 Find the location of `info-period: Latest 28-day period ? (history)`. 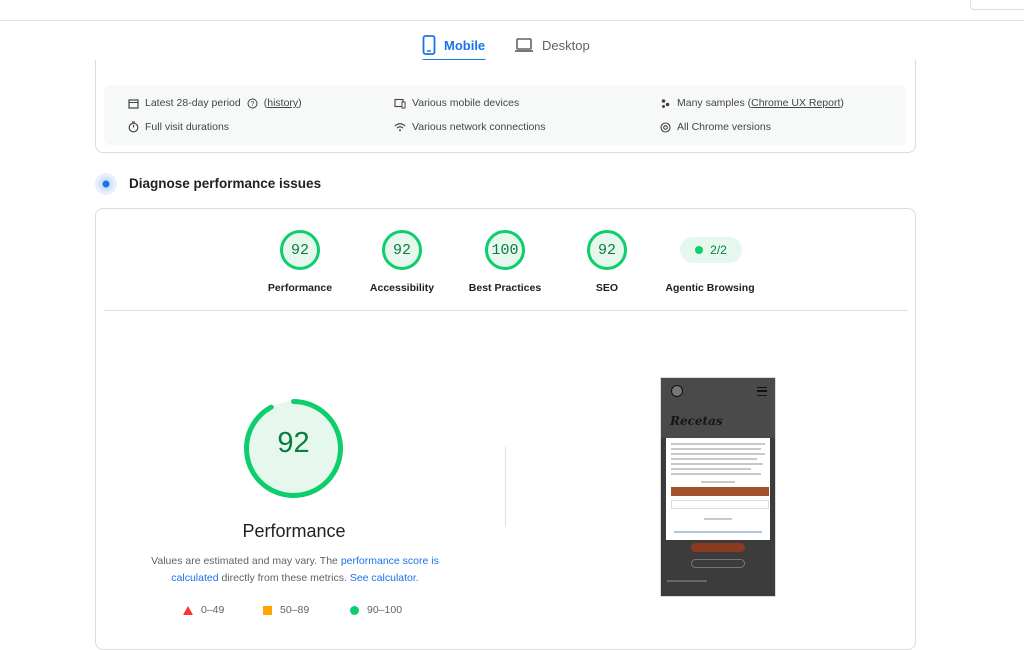

info-period: Latest 28-day period ? (history) is located at coordinates (215, 103).